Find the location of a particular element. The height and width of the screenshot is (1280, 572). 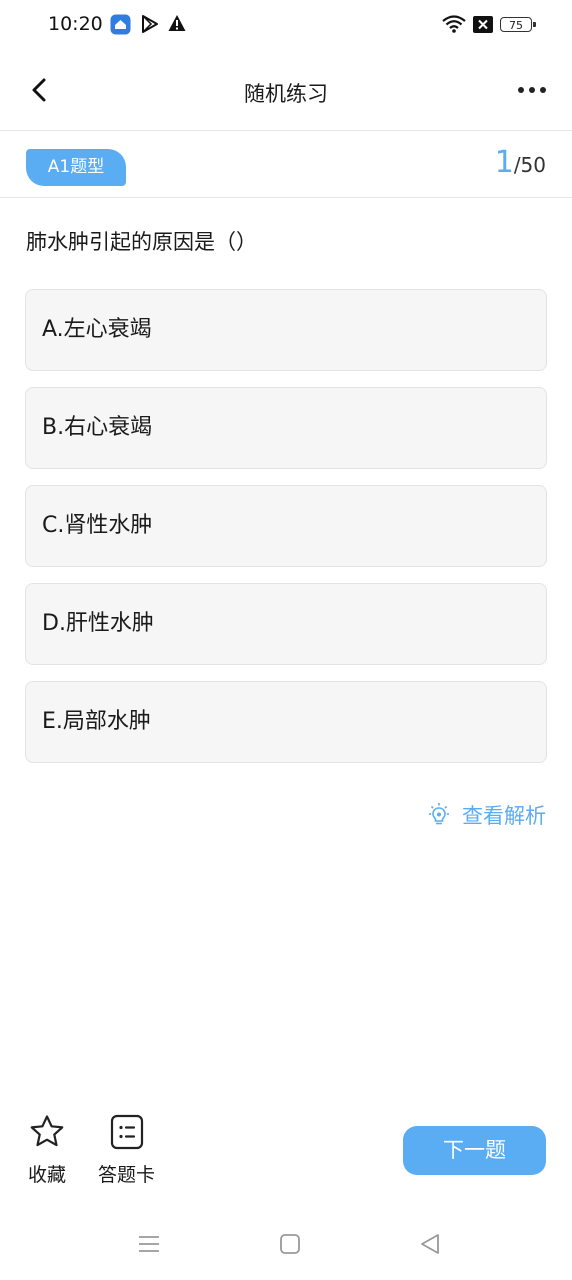

view-analysis-link: 查看解析 is located at coordinates (486, 815).